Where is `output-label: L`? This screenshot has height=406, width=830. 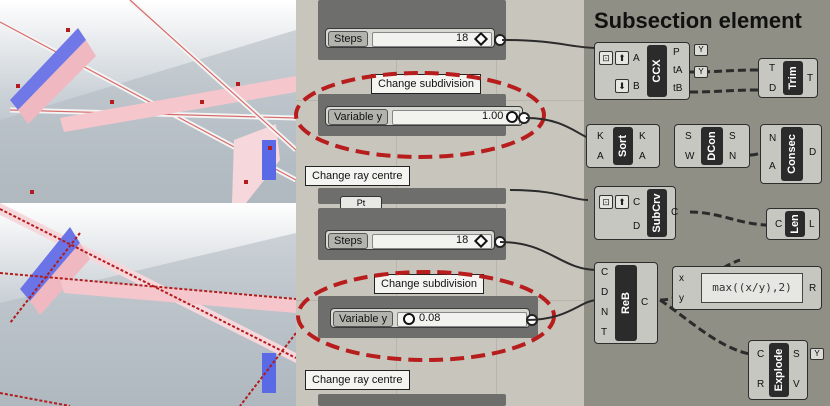 output-label: L is located at coordinates (812, 224).